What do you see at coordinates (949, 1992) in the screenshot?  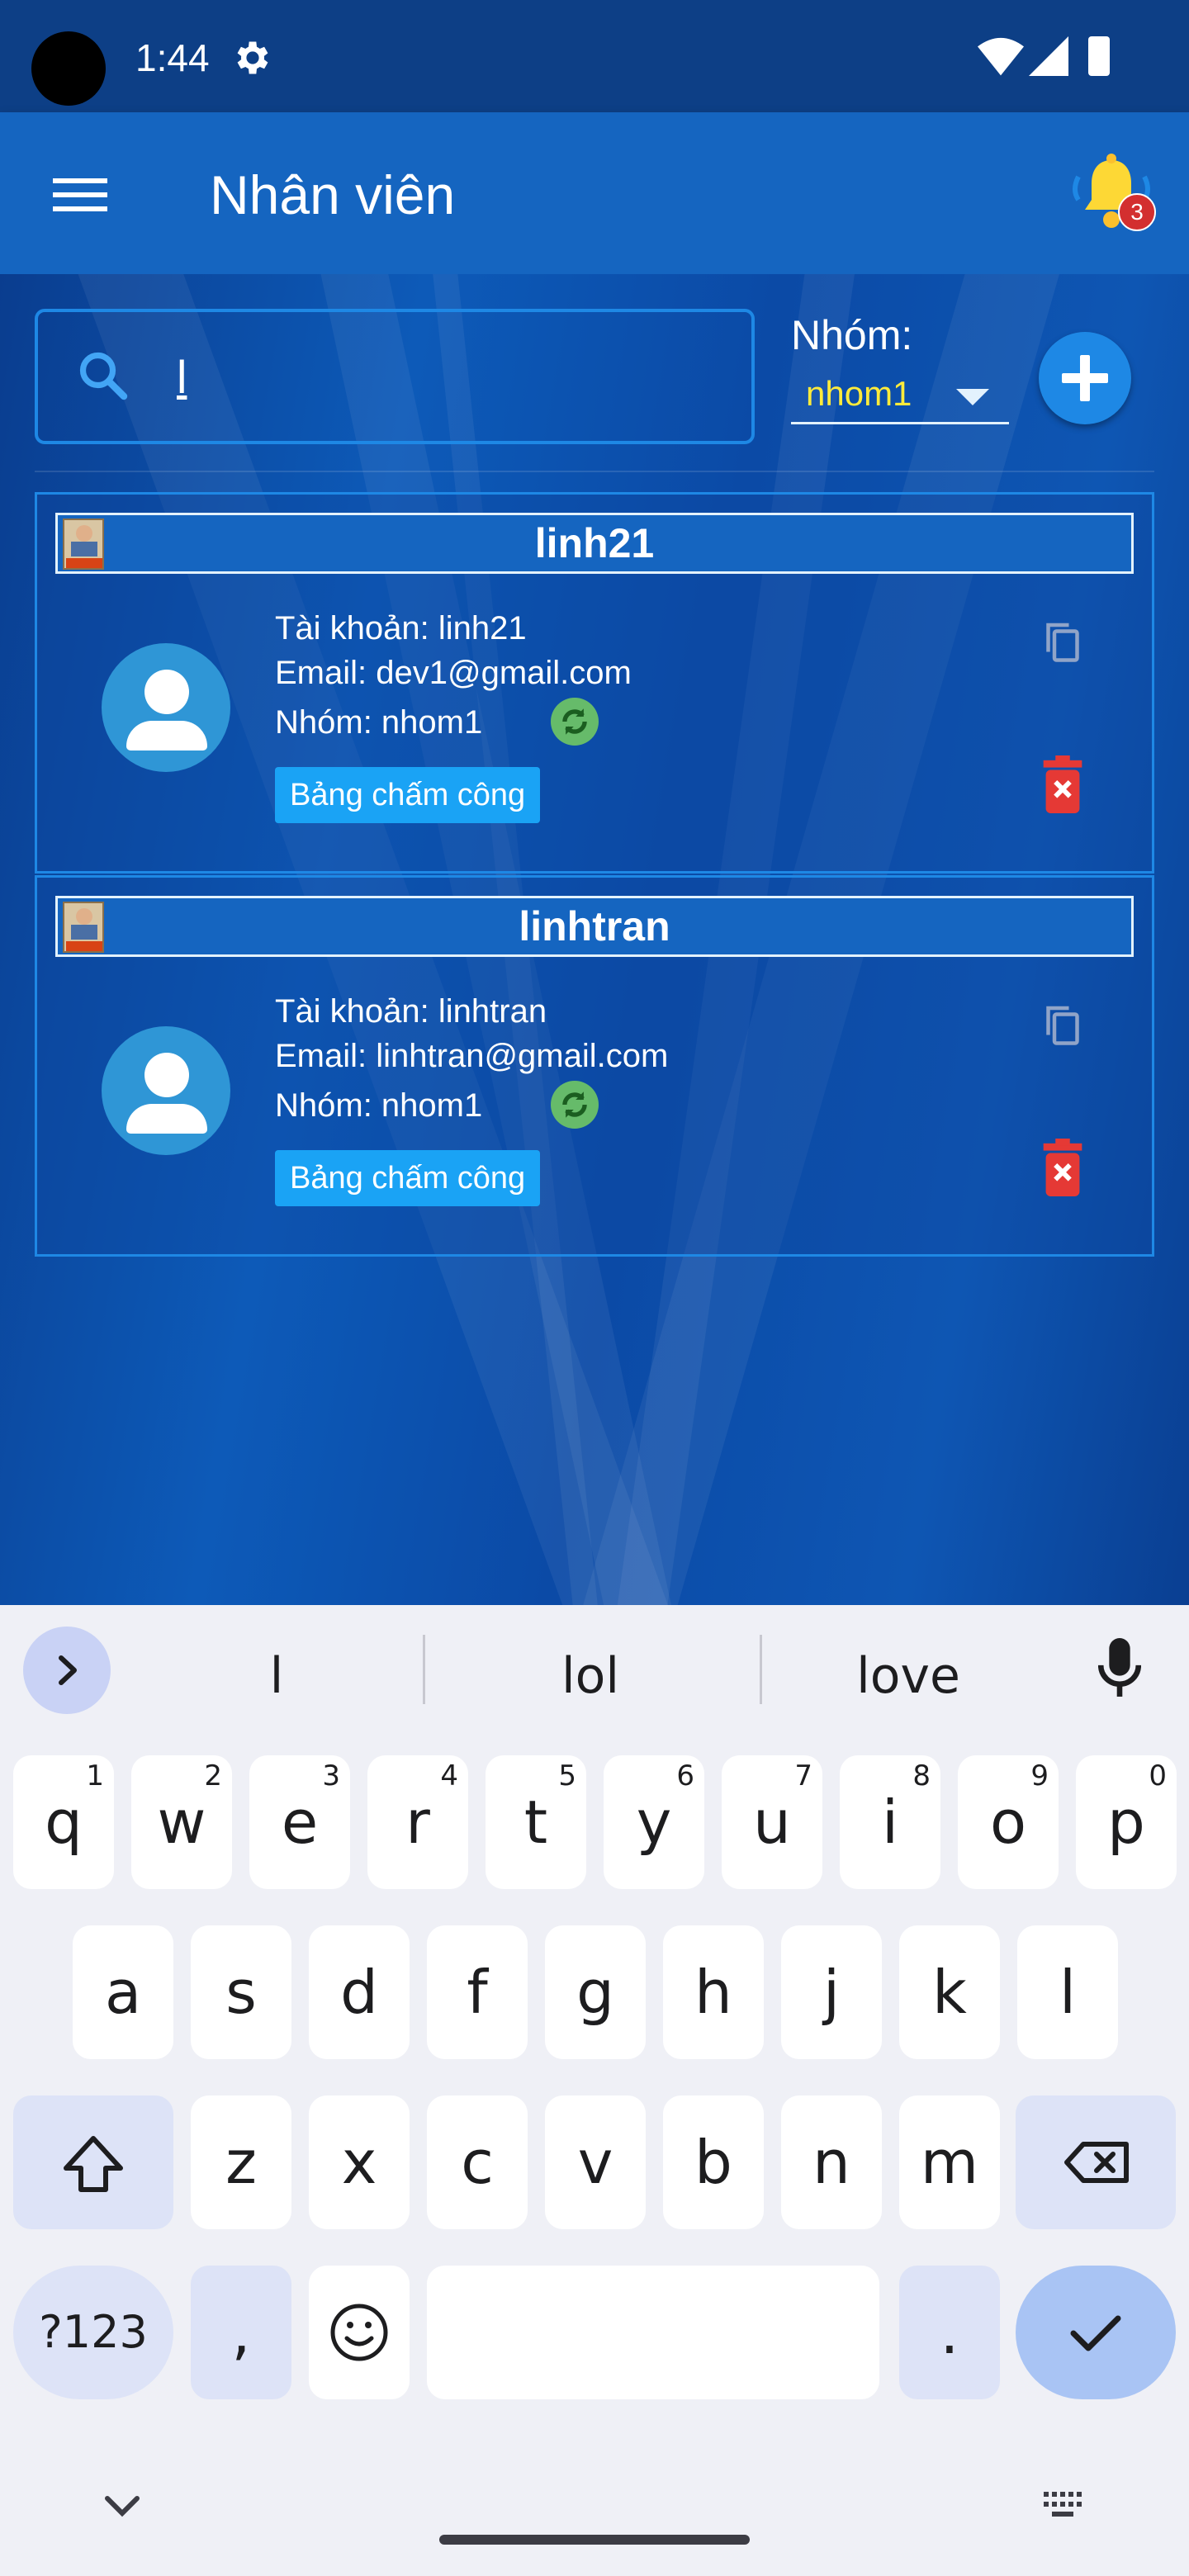 I see `key-k: k` at bounding box center [949, 1992].